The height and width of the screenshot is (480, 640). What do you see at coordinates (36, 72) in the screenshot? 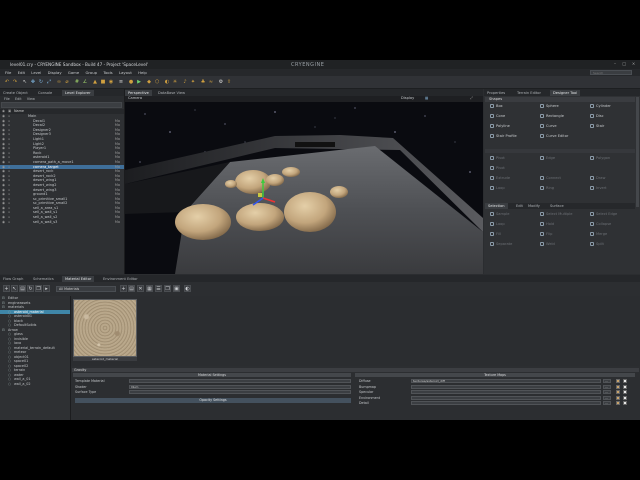
I see `menu-level: Level` at bounding box center [36, 72].